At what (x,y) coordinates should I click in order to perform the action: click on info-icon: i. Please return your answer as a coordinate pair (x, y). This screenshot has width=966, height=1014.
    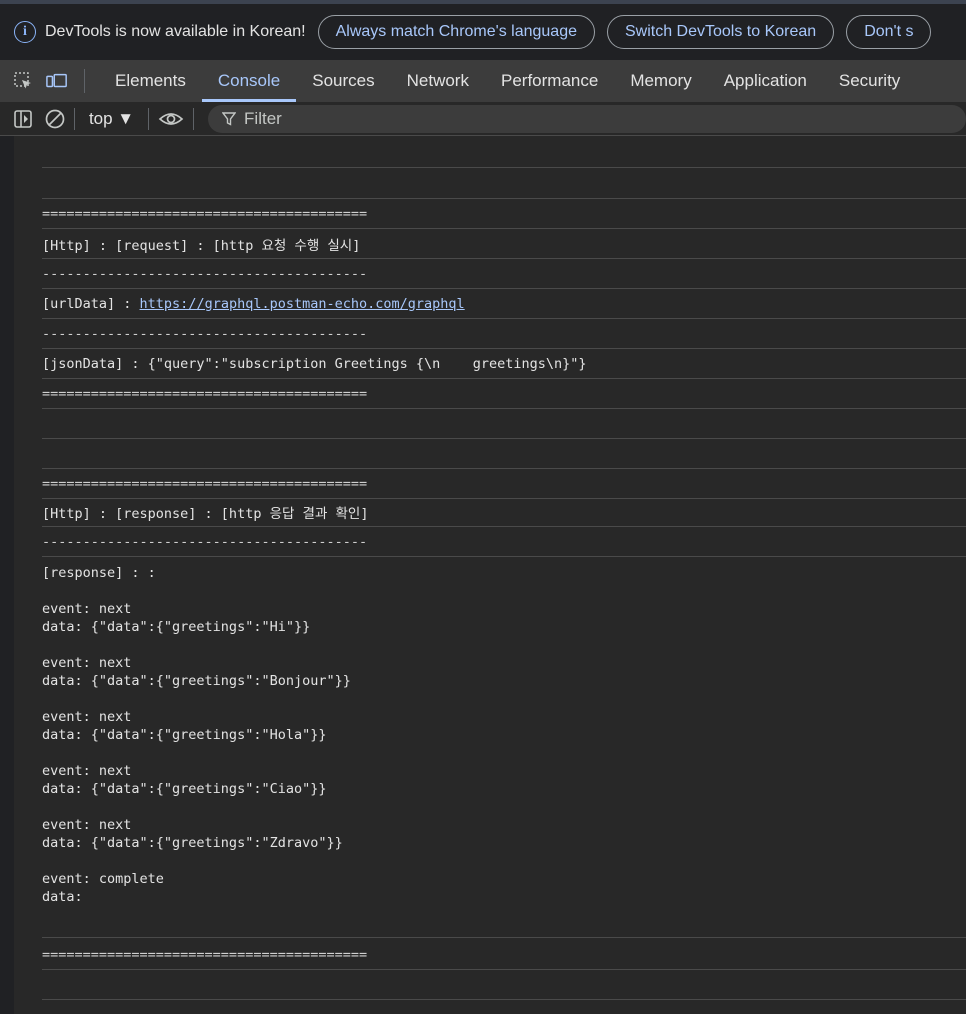
    Looking at the image, I should click on (25, 32).